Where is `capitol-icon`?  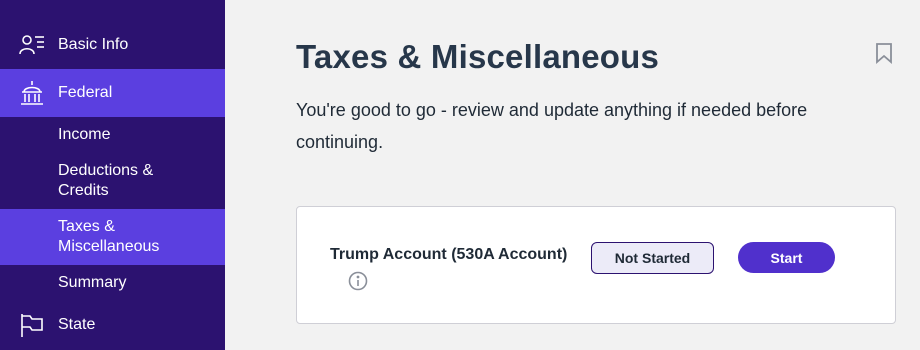
capitol-icon is located at coordinates (32, 93).